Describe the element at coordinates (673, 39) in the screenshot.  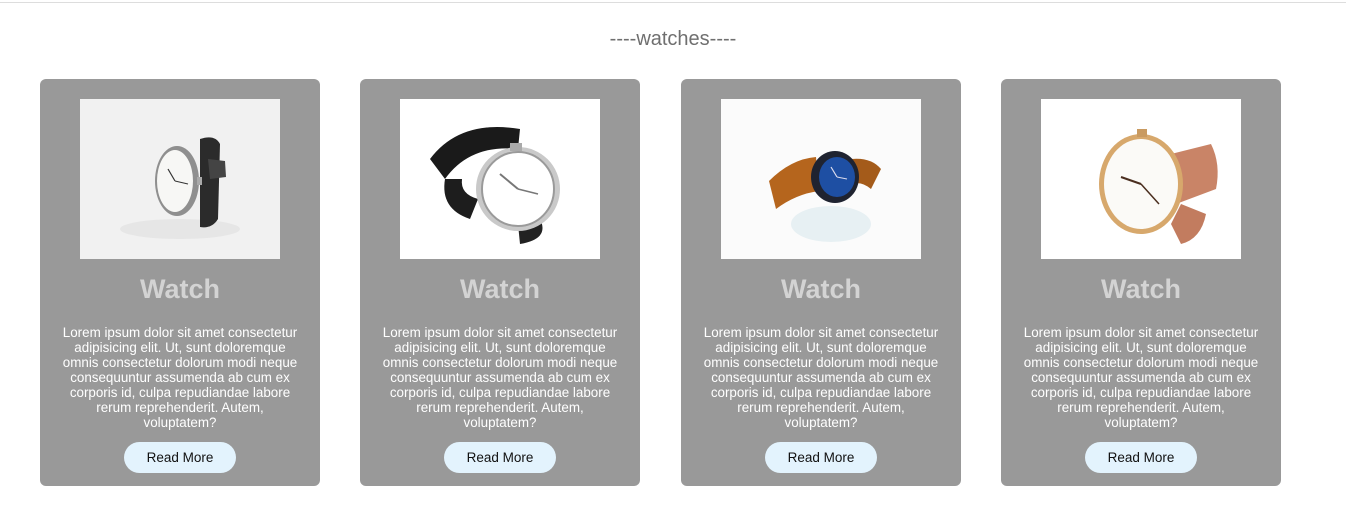
I see `section-title: ----watches----` at that location.